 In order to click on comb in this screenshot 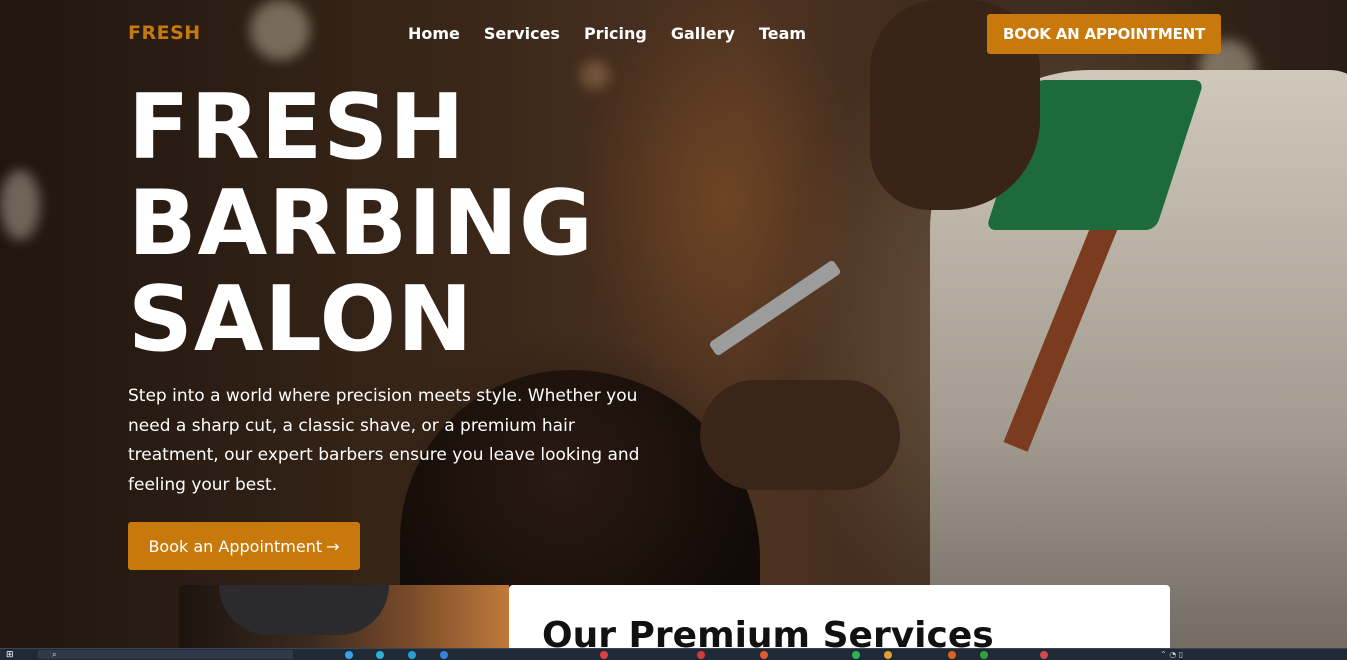, I will do `click(775, 308)`.